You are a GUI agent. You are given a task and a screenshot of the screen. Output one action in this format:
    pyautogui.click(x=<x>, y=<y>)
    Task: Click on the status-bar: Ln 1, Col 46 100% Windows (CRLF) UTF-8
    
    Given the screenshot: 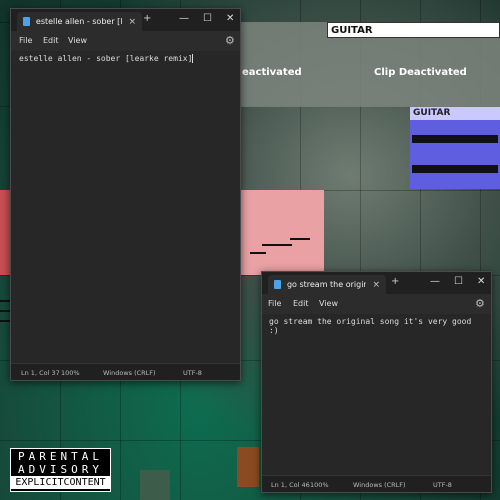 What is the action you would take?
    pyautogui.click(x=376, y=483)
    